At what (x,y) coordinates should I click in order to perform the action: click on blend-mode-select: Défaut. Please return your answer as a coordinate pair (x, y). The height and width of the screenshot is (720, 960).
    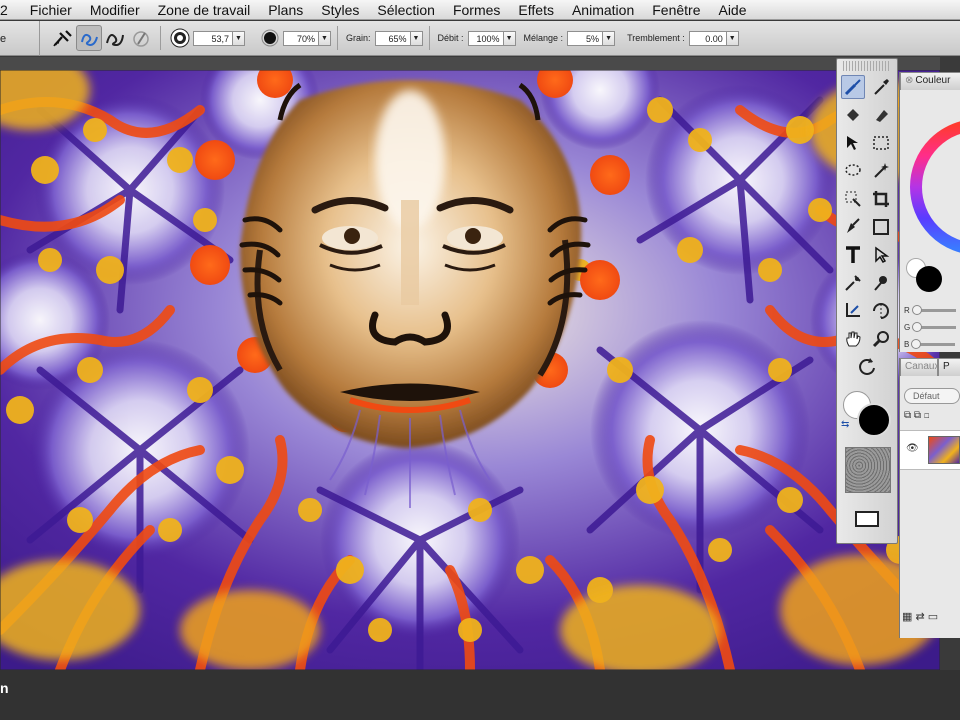
    Looking at the image, I should click on (932, 396).